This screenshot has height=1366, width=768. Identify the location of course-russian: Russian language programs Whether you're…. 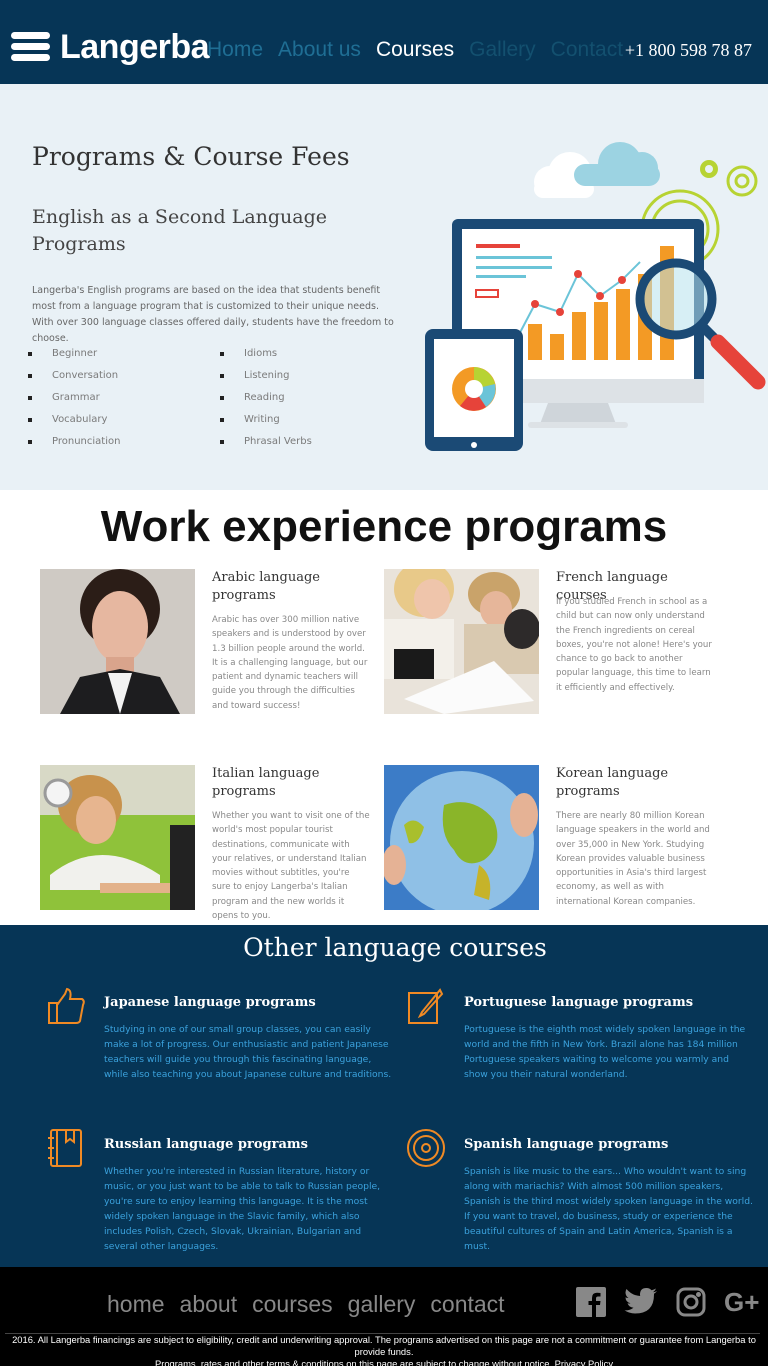
(221, 1191).